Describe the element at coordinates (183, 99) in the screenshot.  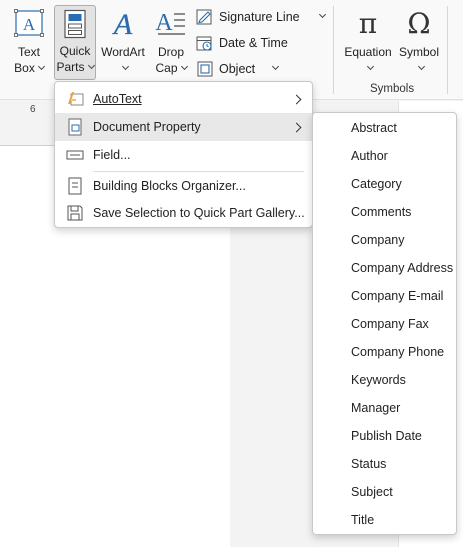
I see `menu-item-autotext: AutoText` at that location.